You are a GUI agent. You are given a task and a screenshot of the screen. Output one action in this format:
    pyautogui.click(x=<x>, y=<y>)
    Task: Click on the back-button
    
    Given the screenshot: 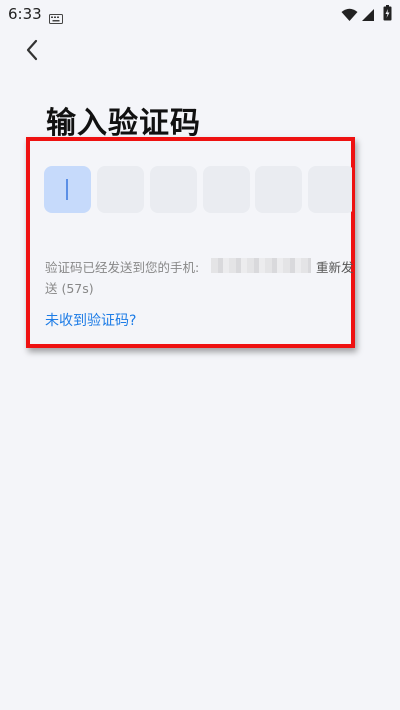 What is the action you would take?
    pyautogui.click(x=32, y=52)
    